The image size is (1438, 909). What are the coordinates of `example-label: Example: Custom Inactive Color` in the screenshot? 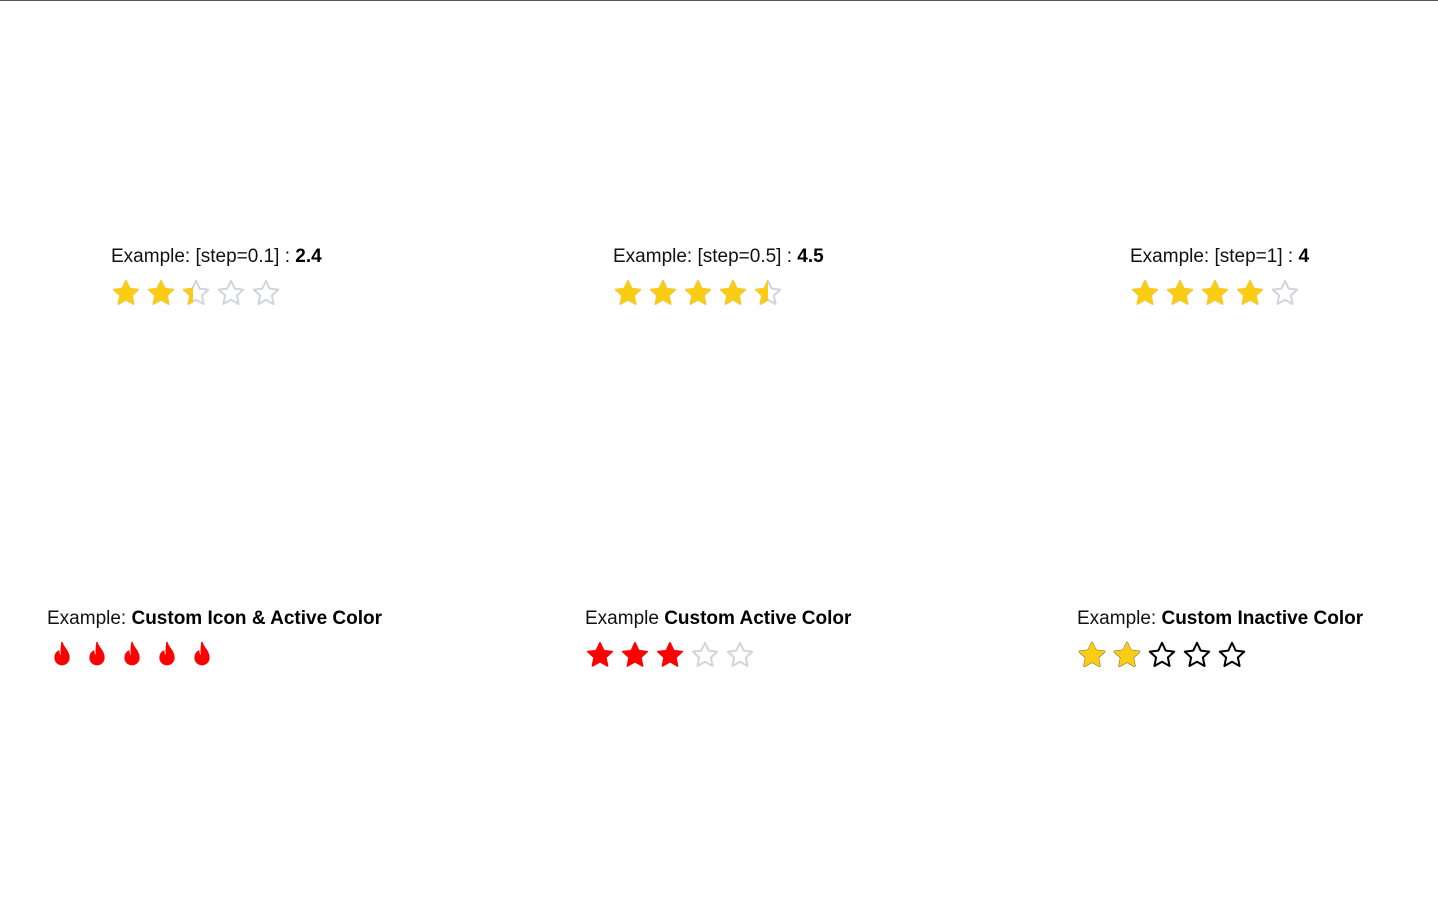 It's located at (1220, 619).